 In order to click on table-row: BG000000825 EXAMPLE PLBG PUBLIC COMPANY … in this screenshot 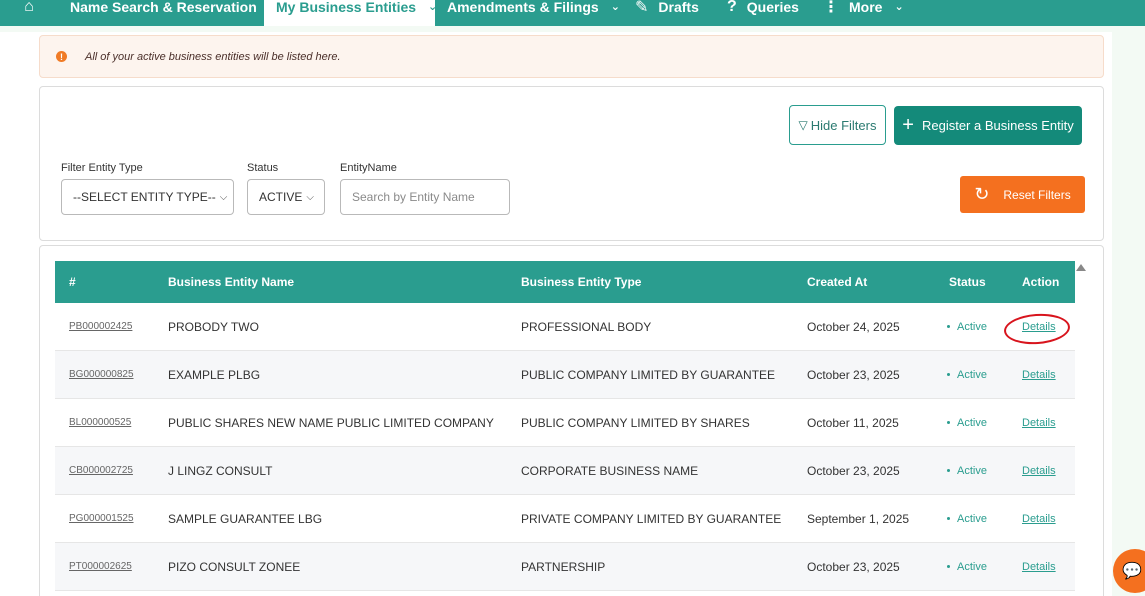, I will do `click(565, 375)`.